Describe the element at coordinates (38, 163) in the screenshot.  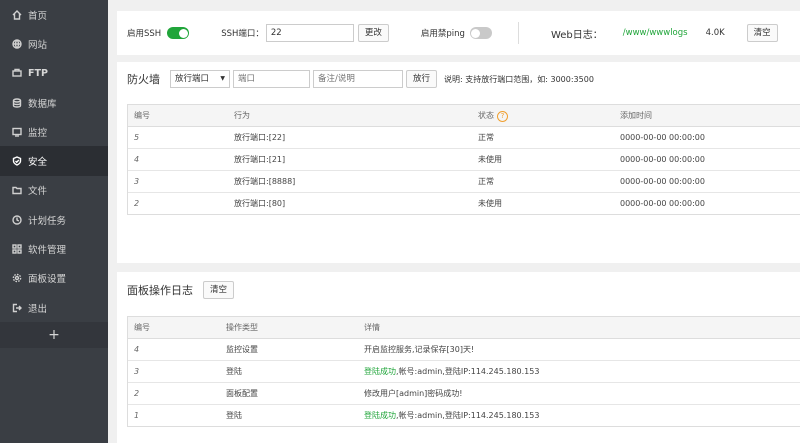
I see `sidebar-item-label: 安全` at that location.